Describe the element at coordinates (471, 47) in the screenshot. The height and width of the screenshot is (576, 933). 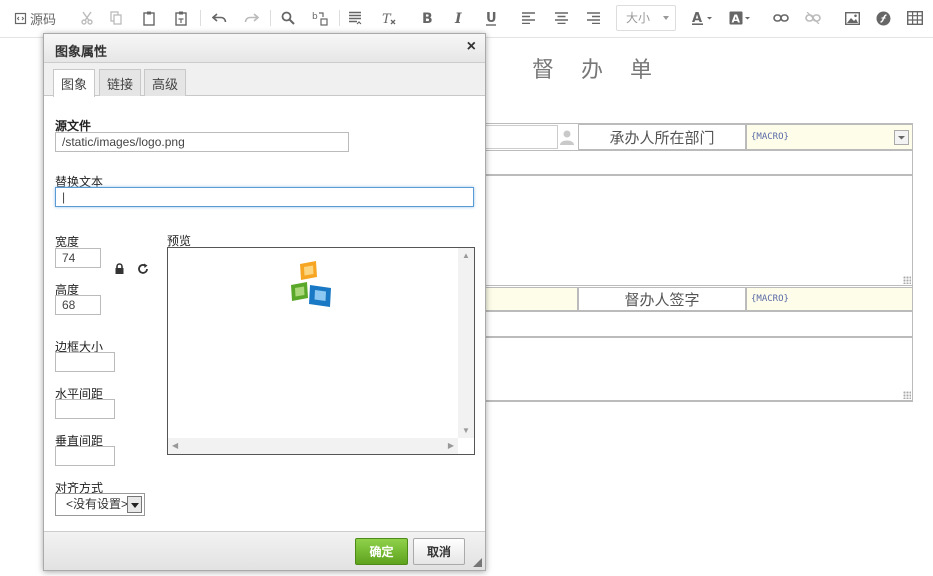
I see `close-icon: ×` at that location.